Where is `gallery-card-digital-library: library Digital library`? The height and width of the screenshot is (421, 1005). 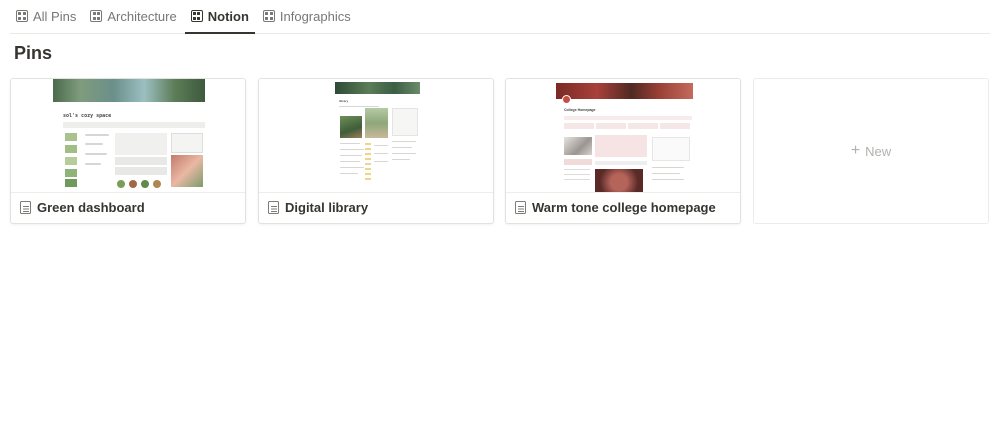
gallery-card-digital-library: library Digital library is located at coordinates (376, 151).